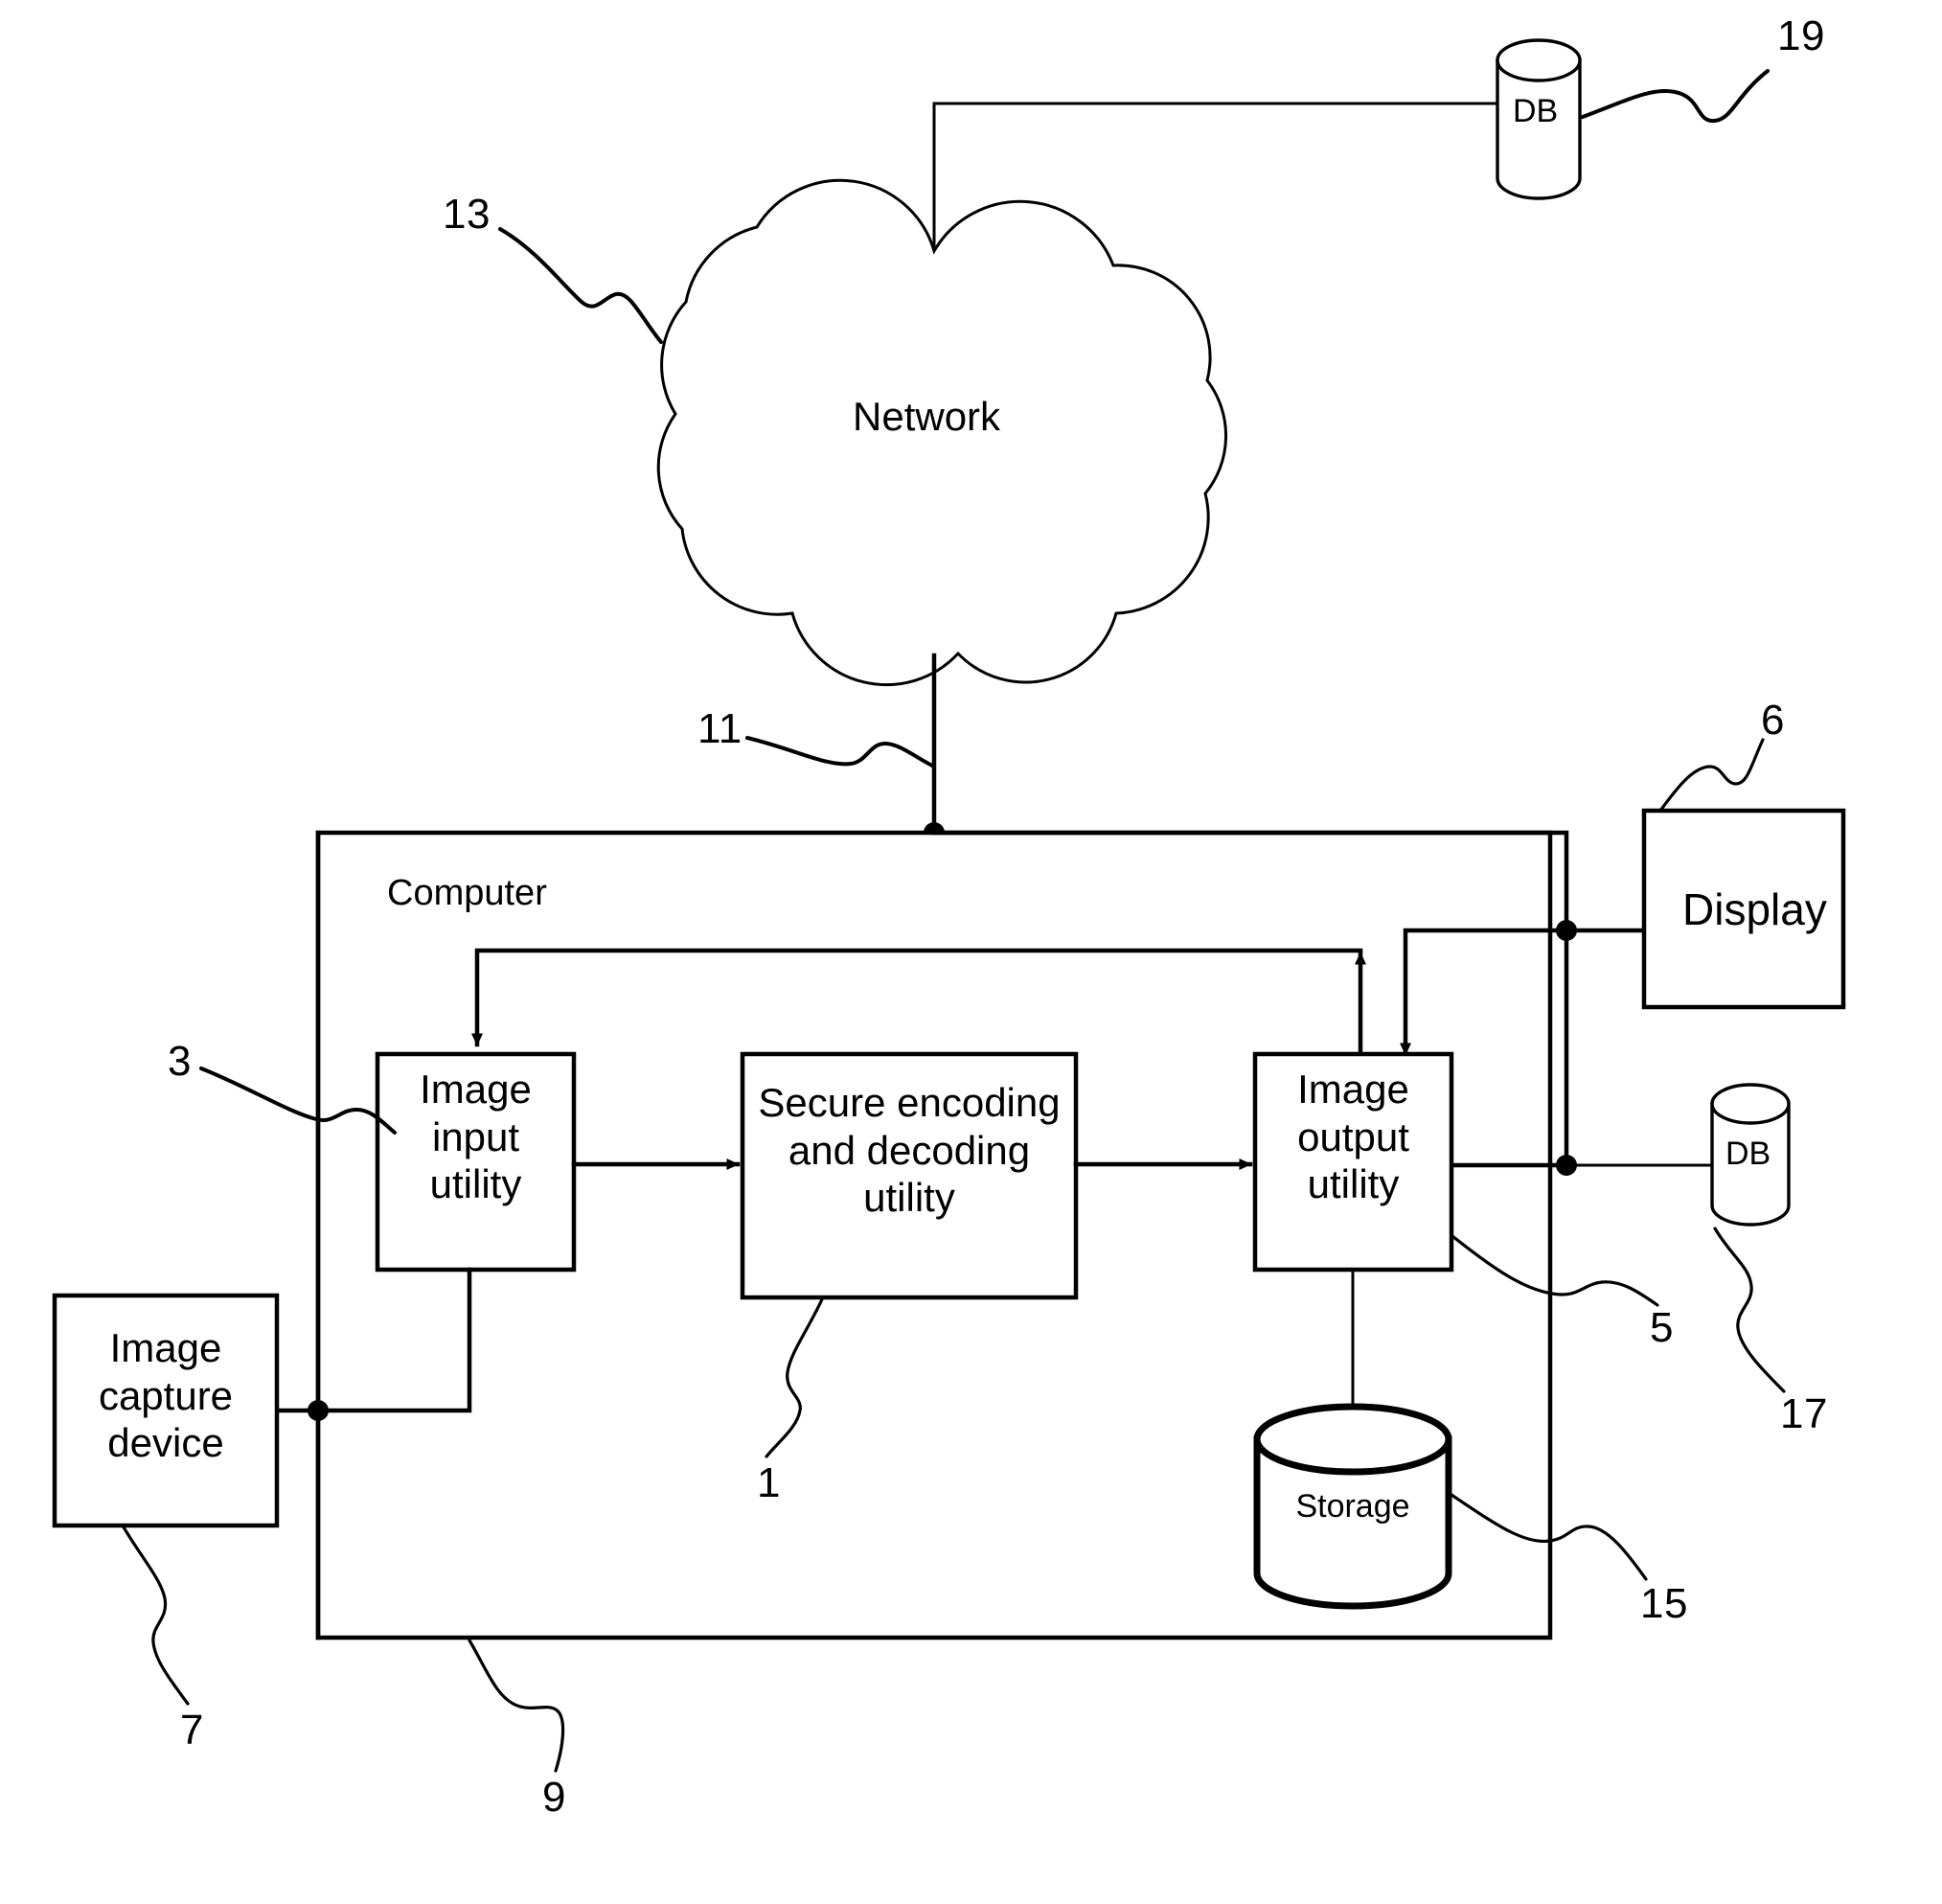 This screenshot has width=1942, height=1904. Describe the element at coordinates (909, 1150) in the screenshot. I see `secure-codec-utility-label: Secure encoding and decoding utility` at that location.